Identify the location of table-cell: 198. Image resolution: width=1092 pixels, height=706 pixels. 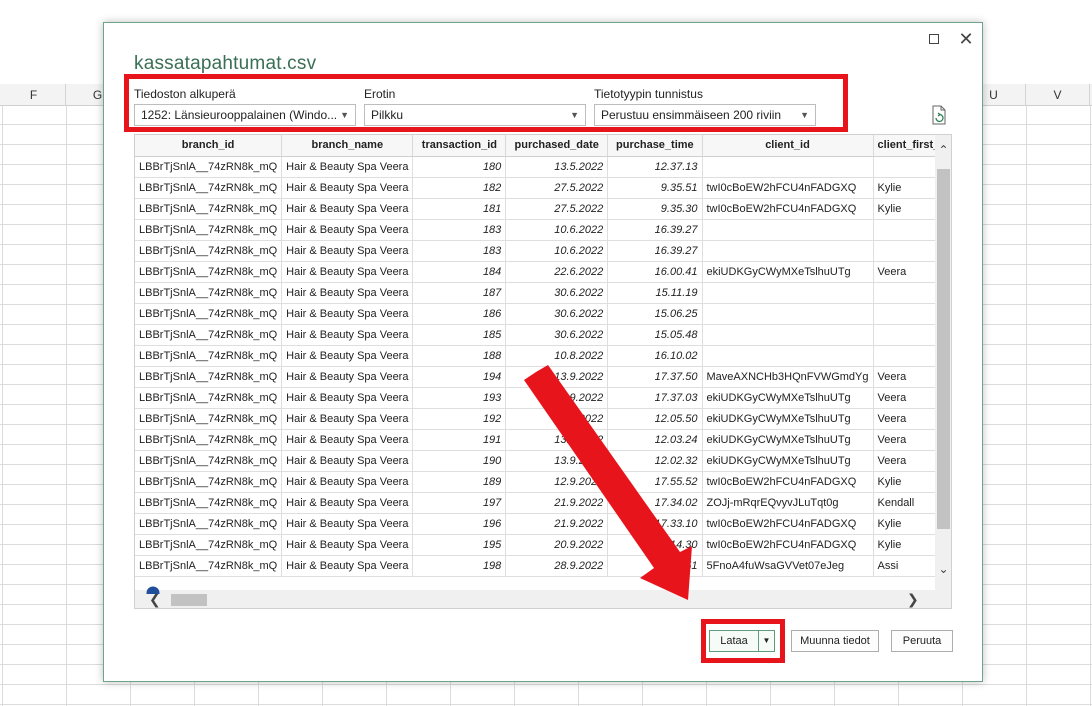
(459, 566).